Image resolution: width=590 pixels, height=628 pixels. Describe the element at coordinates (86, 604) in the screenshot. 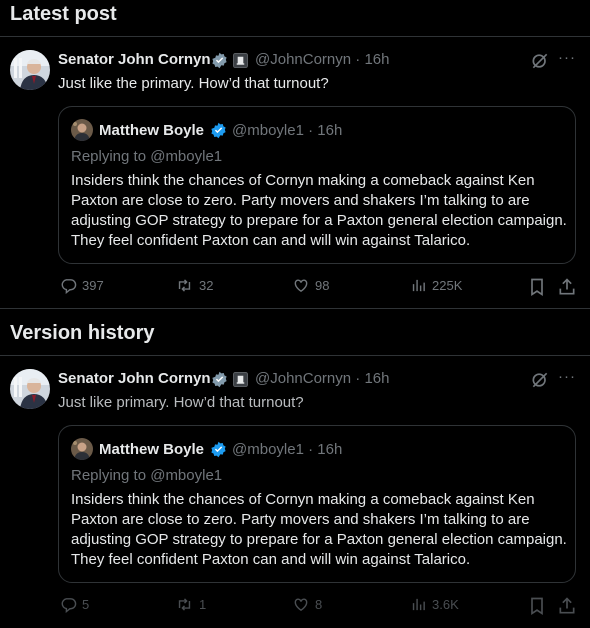

I see `reply-count: 5` at that location.